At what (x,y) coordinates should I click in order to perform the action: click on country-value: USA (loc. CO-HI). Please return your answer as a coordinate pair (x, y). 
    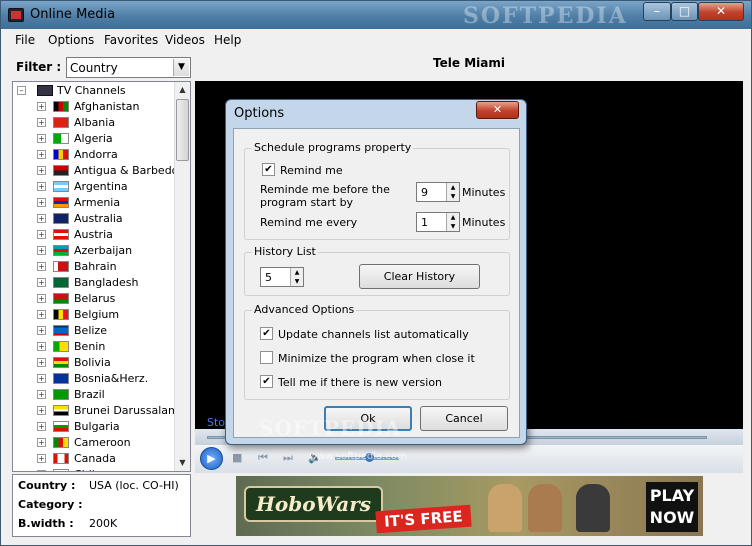
    Looking at the image, I should click on (134, 485).